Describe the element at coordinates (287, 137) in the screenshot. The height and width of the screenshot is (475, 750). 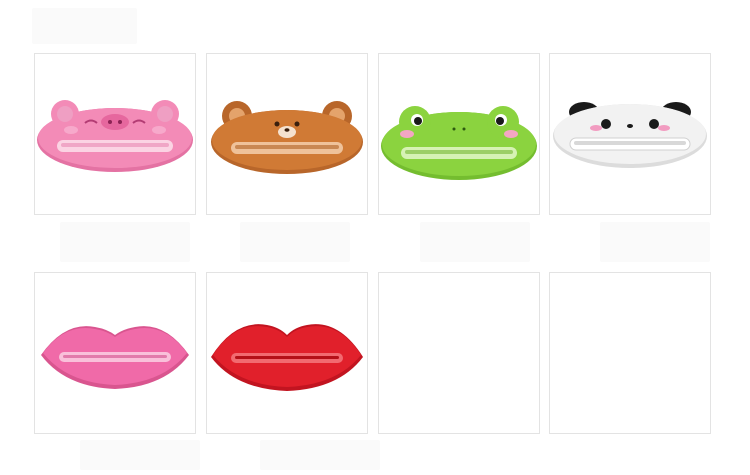
I see `bear-tube-squeezer-image` at that location.